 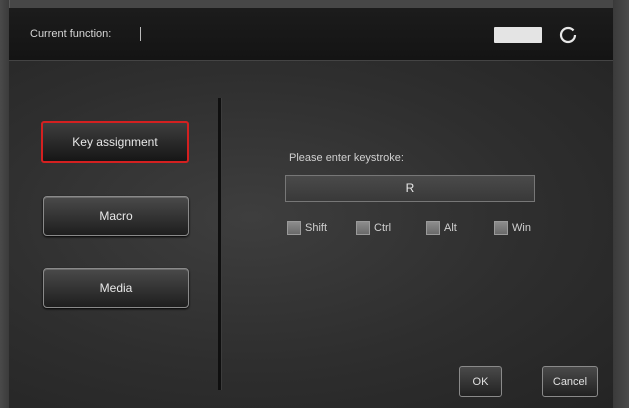 I want to click on alt-checkbox-box, so click(x=433, y=228).